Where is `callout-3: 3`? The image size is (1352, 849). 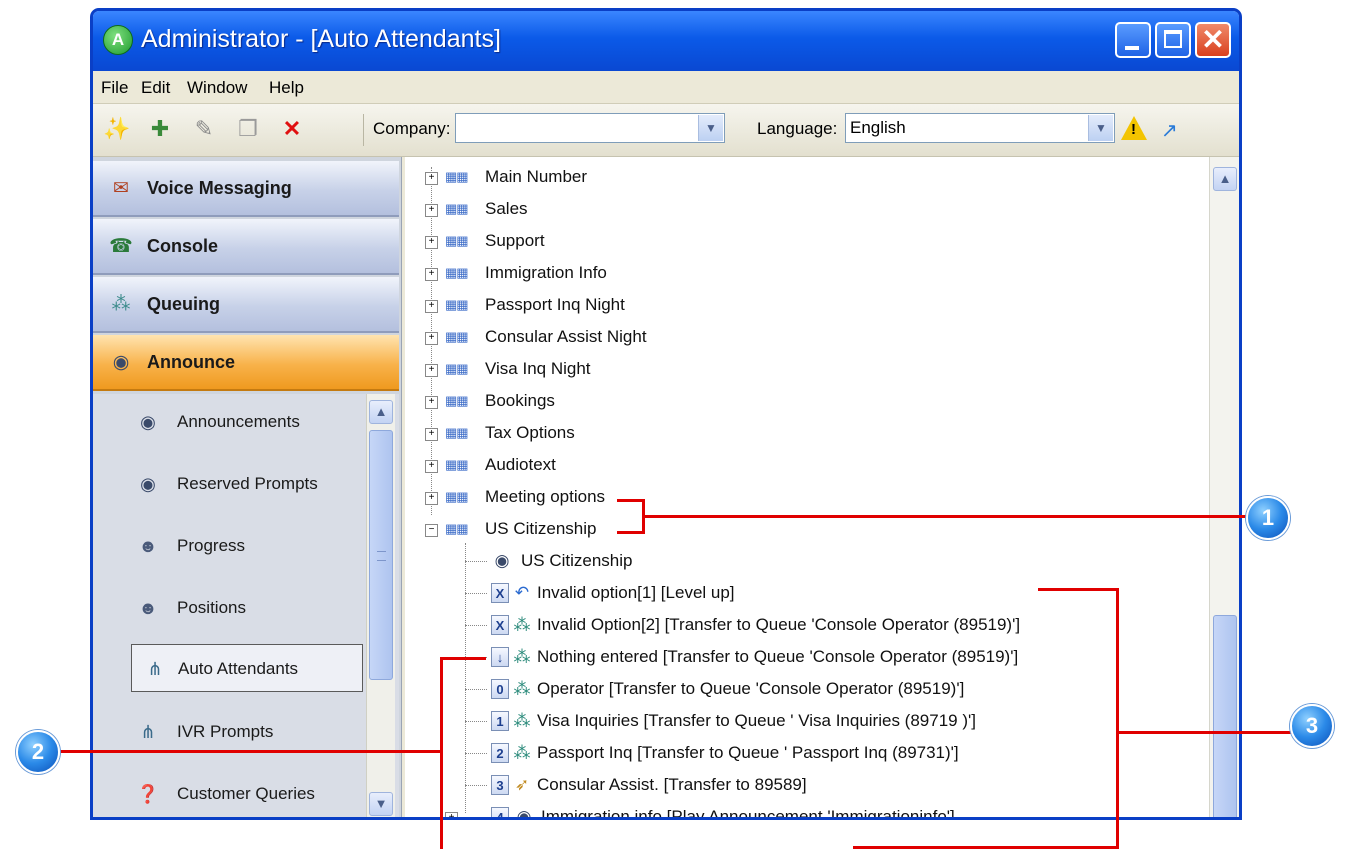 callout-3: 3 is located at coordinates (1312, 726).